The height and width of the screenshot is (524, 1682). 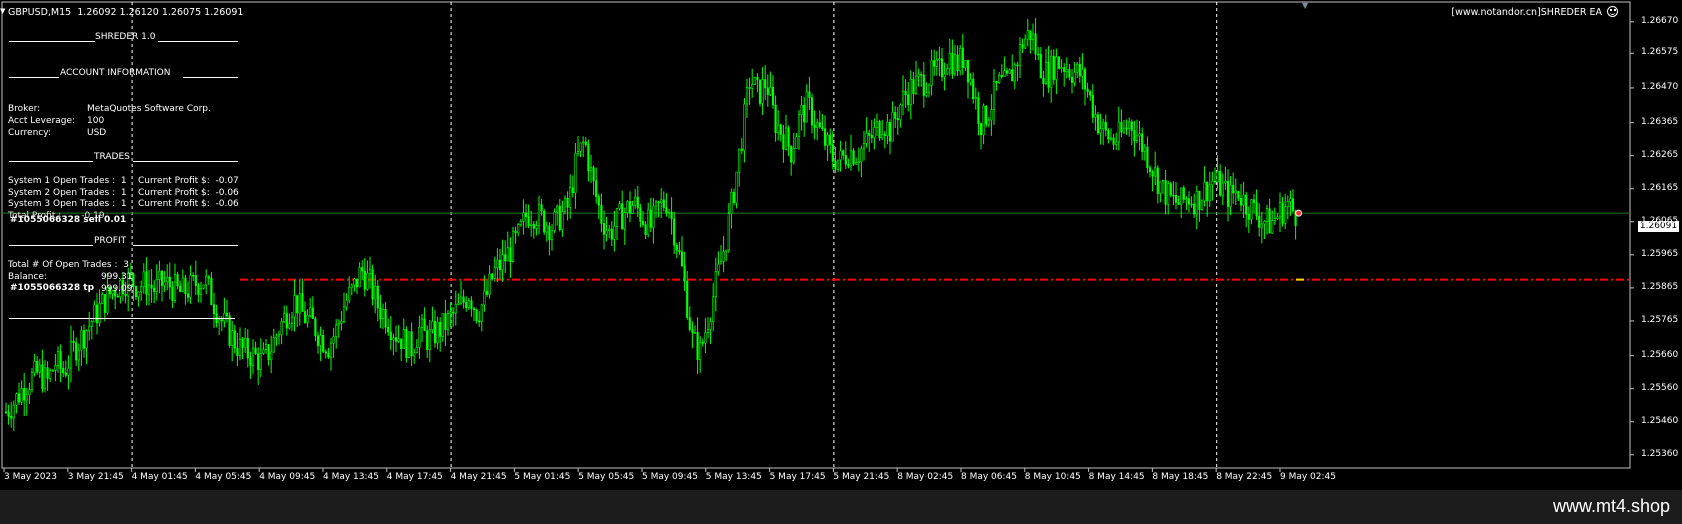 What do you see at coordinates (42, 121) in the screenshot?
I see `leverage-label: Acct Leverage:` at bounding box center [42, 121].